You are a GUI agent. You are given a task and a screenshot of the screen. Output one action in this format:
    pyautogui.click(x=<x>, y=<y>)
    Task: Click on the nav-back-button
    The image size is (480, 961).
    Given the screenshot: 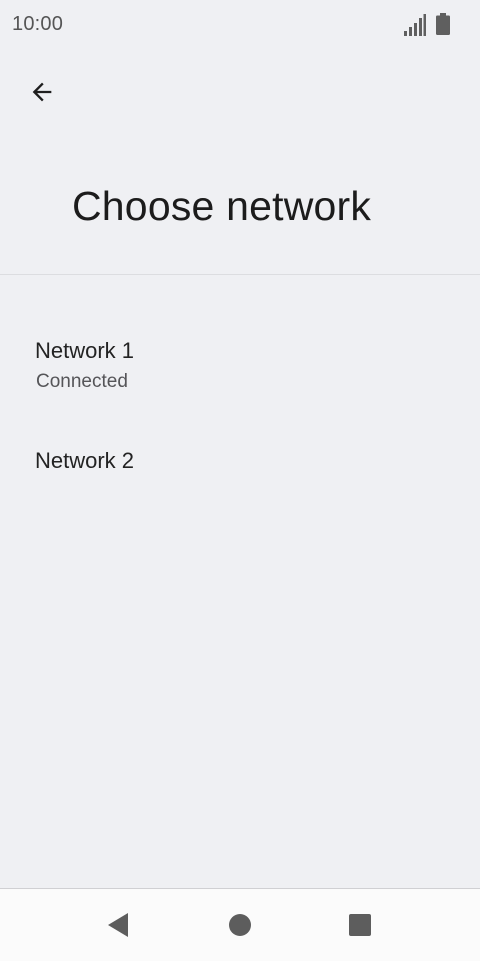 What is the action you would take?
    pyautogui.click(x=119, y=925)
    